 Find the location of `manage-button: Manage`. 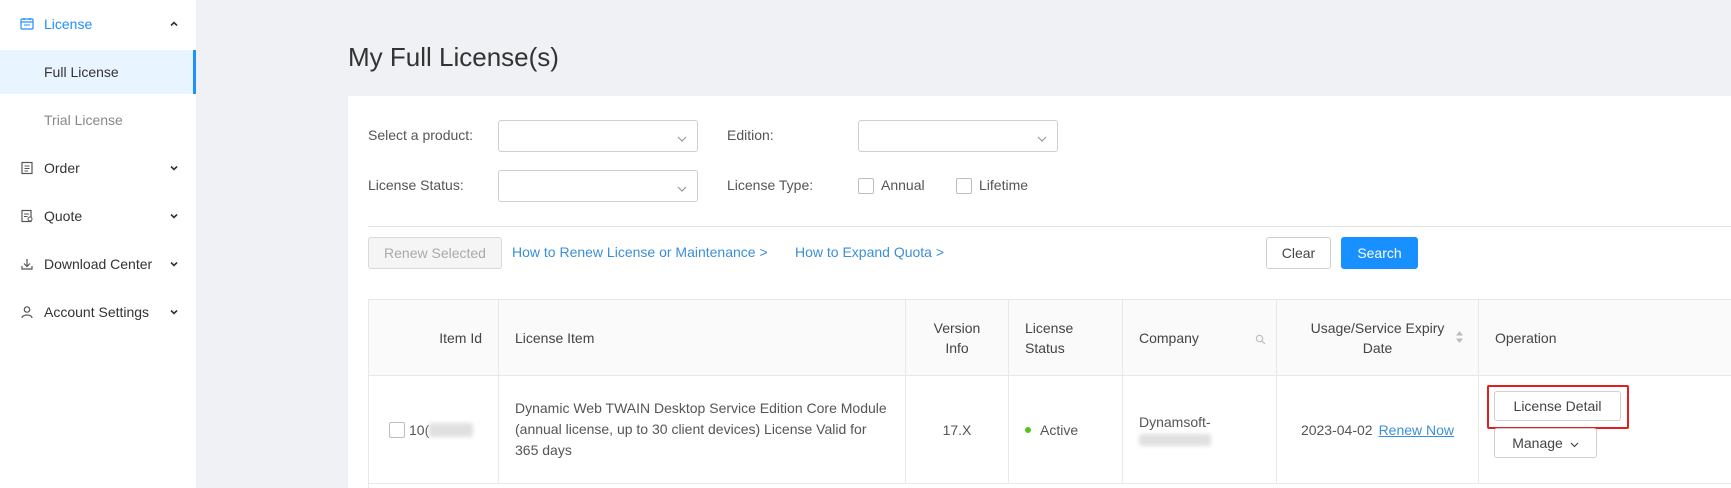

manage-button: Manage is located at coordinates (1545, 443).